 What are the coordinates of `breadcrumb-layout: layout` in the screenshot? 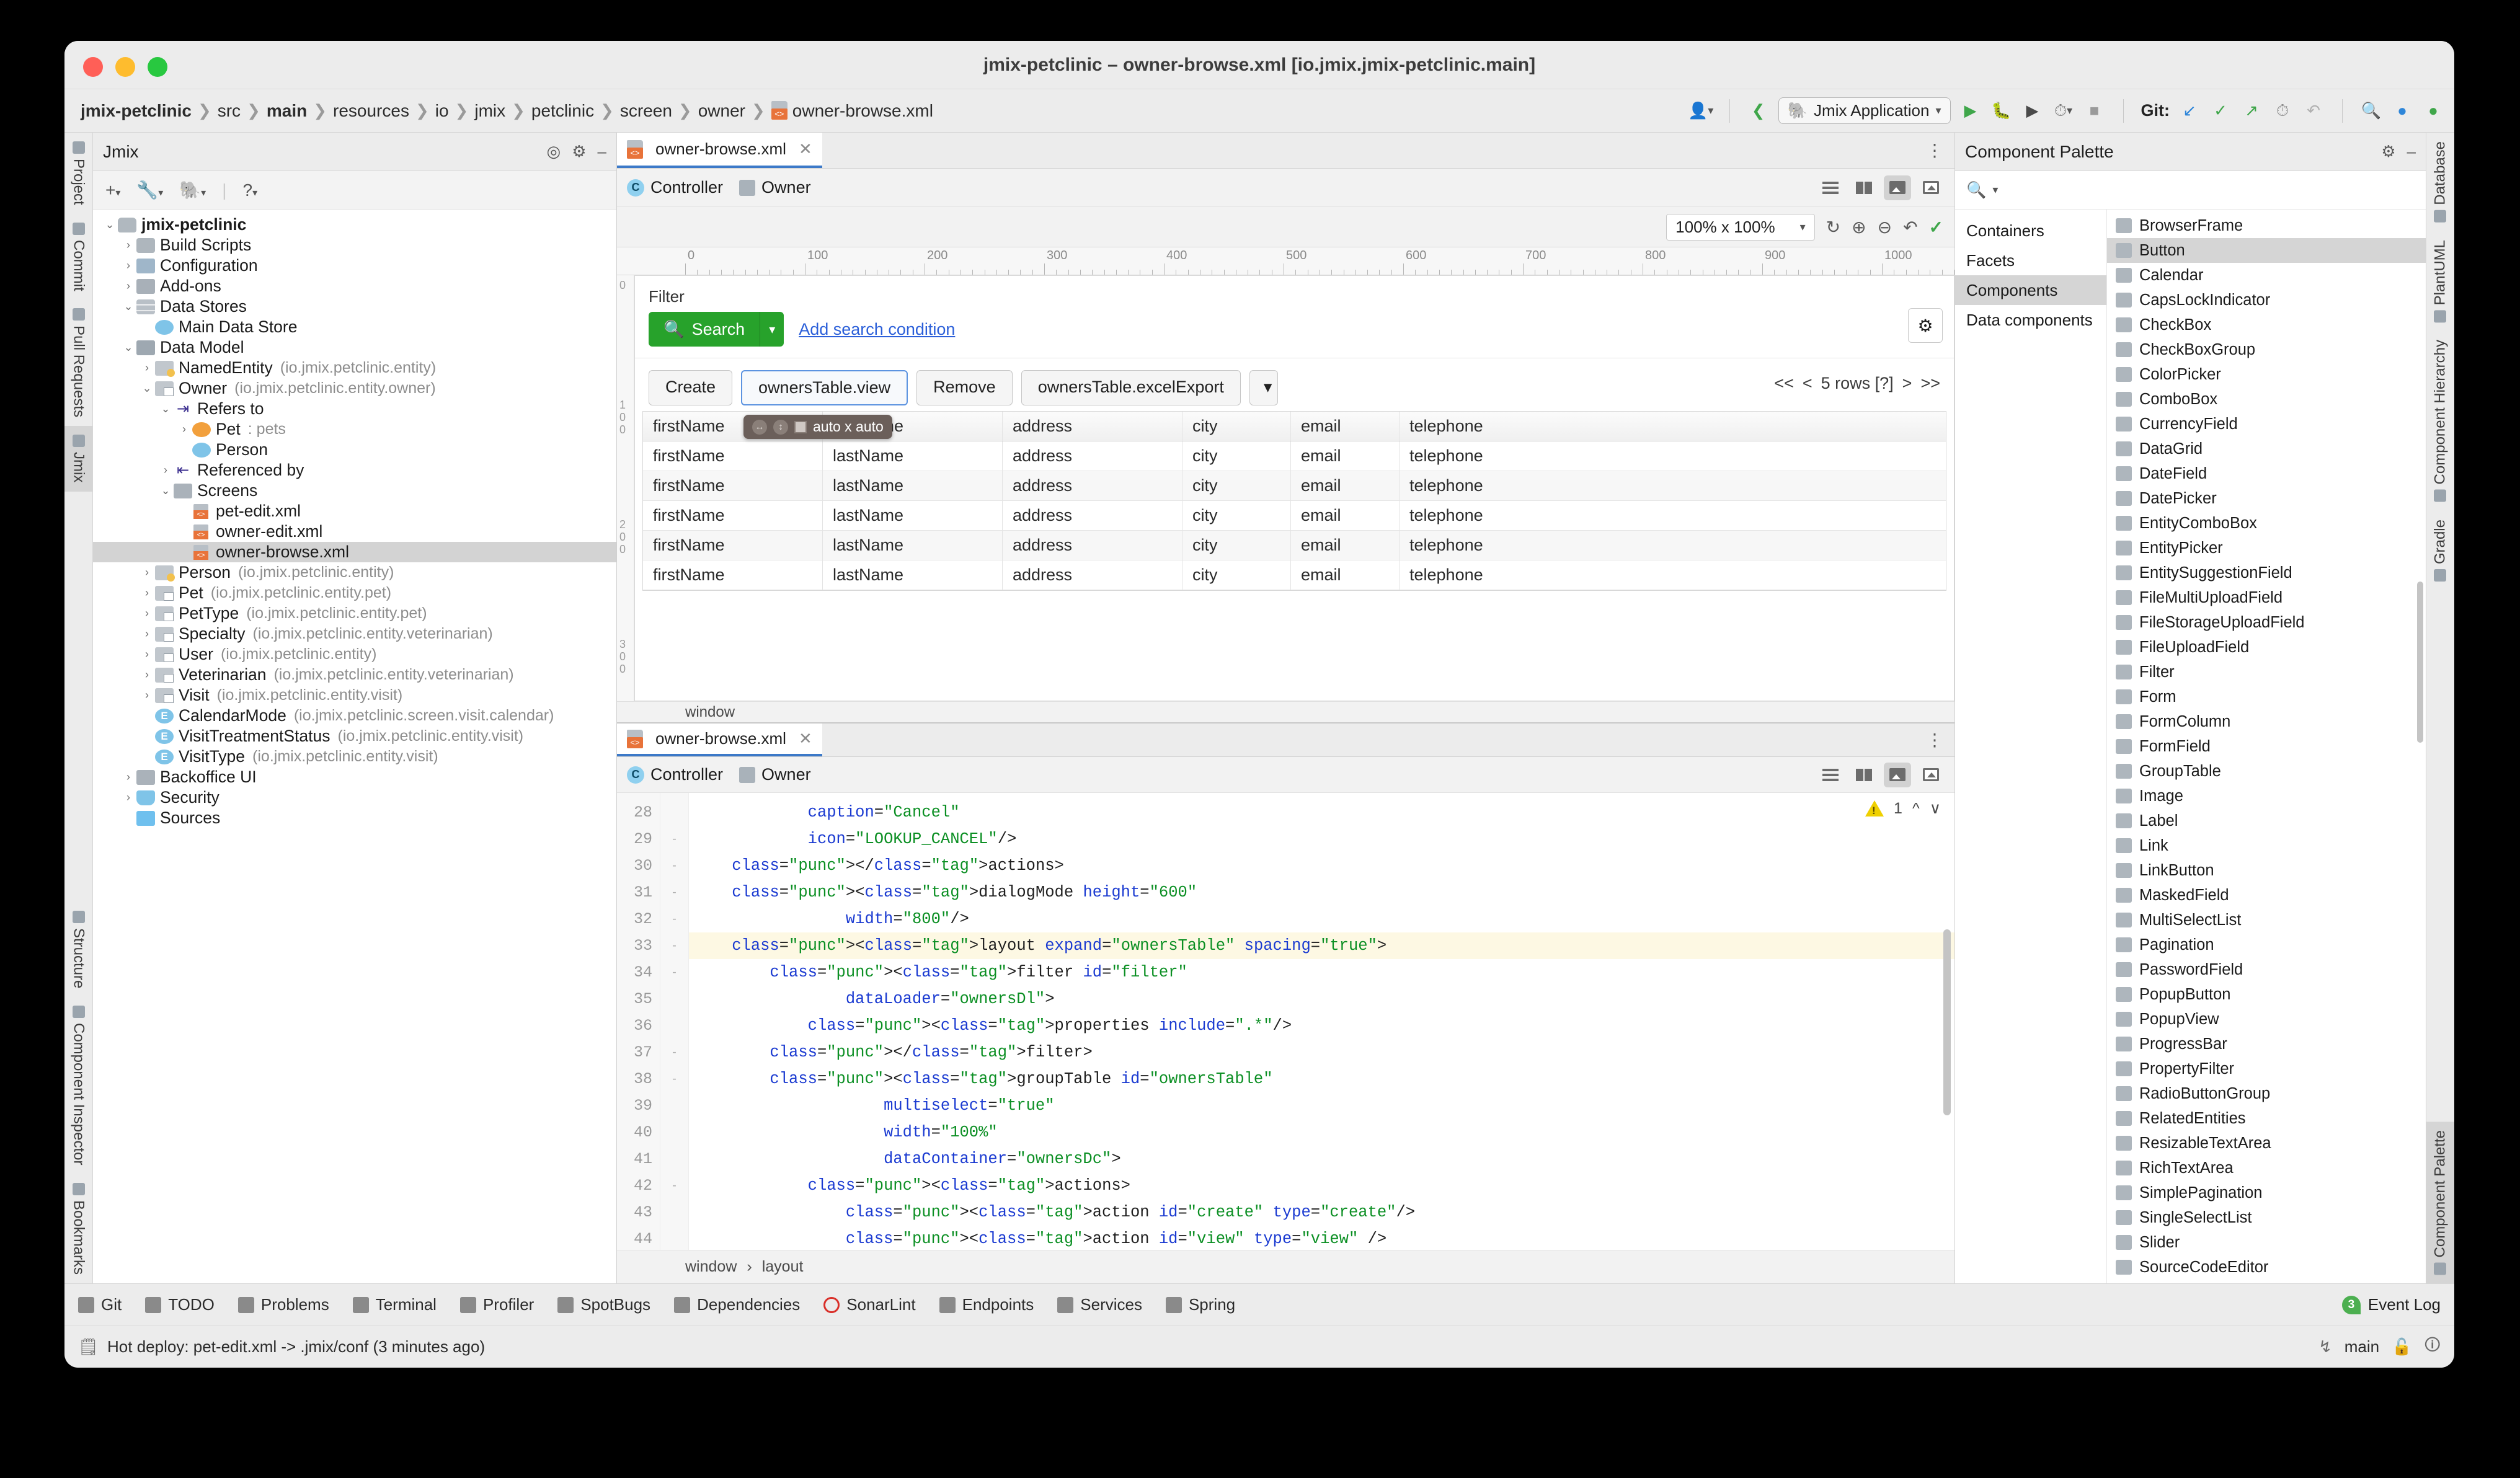 It's located at (783, 1267).